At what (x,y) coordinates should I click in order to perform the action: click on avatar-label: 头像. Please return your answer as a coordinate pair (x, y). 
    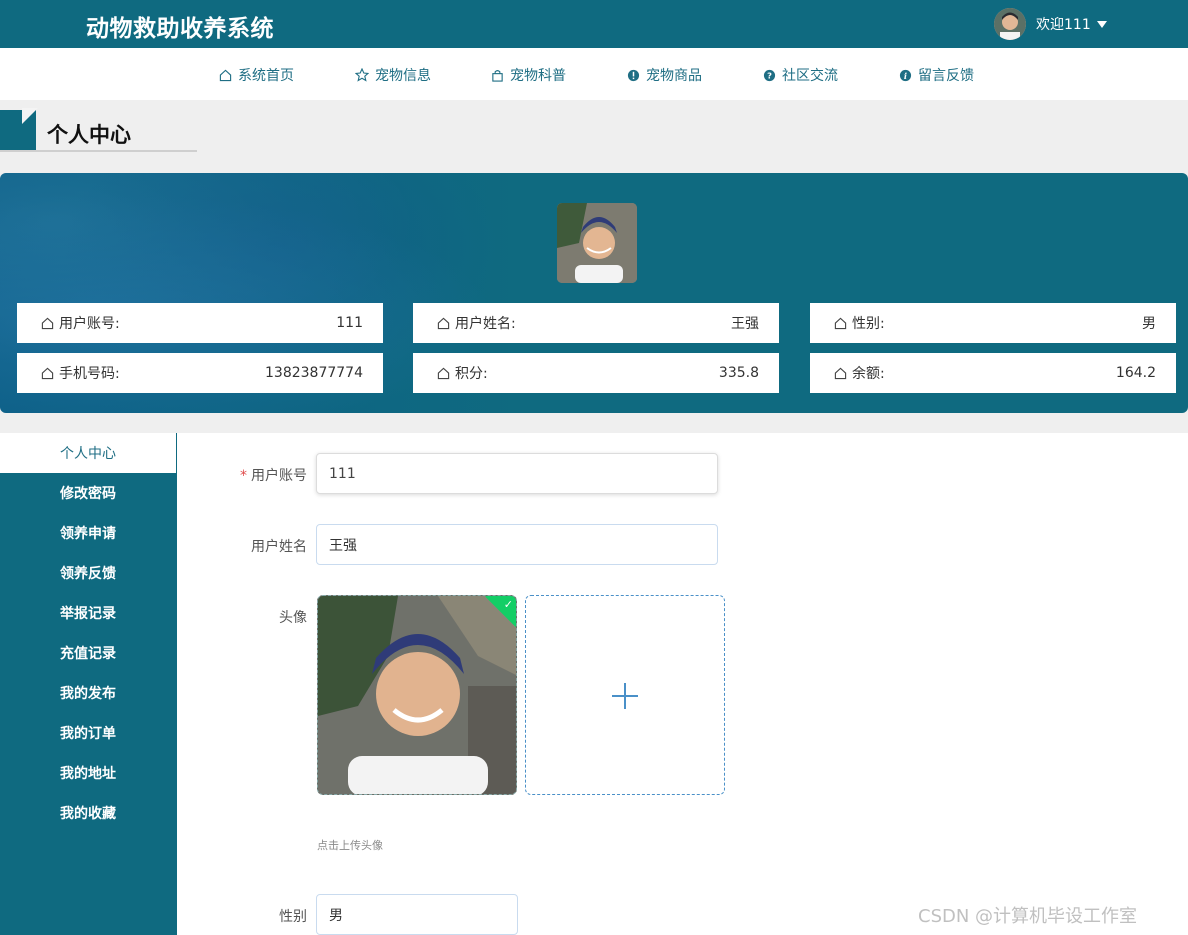
    Looking at the image, I should click on (293, 618).